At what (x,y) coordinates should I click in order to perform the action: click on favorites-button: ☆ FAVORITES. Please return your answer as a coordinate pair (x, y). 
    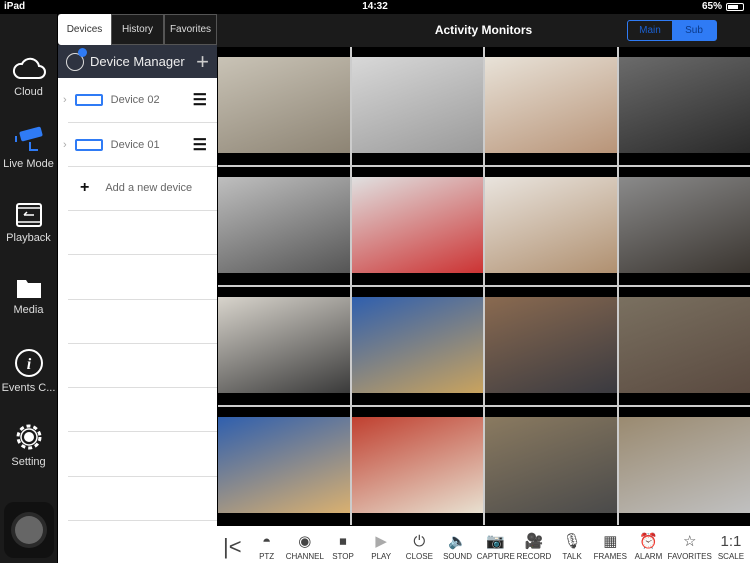
    Looking at the image, I should click on (690, 546).